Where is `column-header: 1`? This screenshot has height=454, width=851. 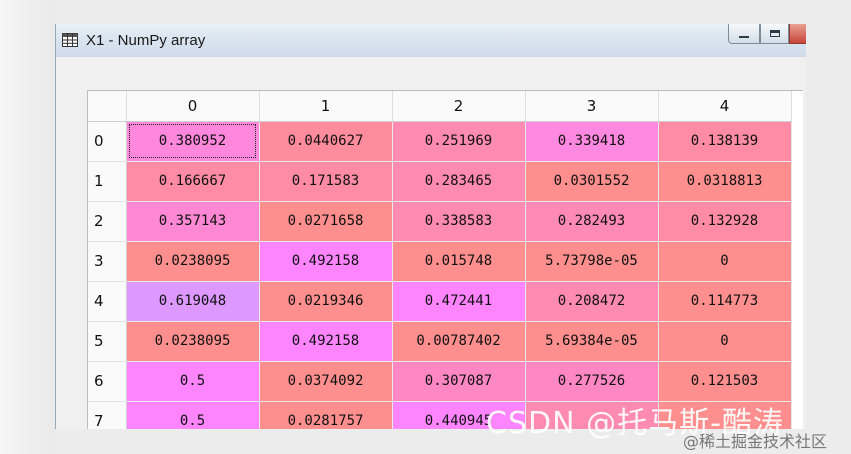
column-header: 1 is located at coordinates (326, 106).